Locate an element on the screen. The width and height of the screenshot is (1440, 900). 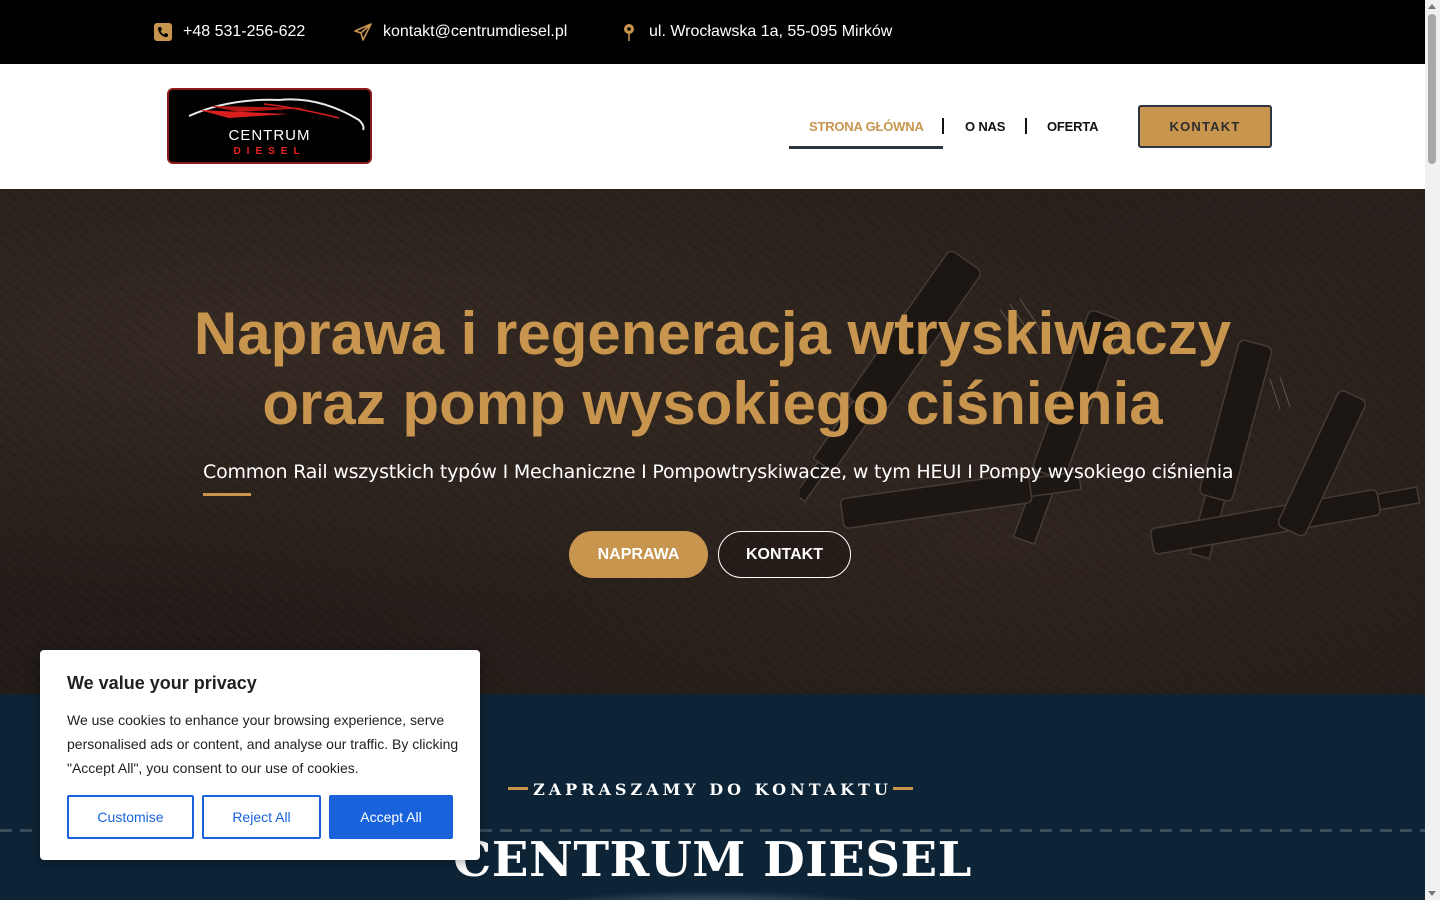
nav-offer-label: OFERTA is located at coordinates (1072, 126).